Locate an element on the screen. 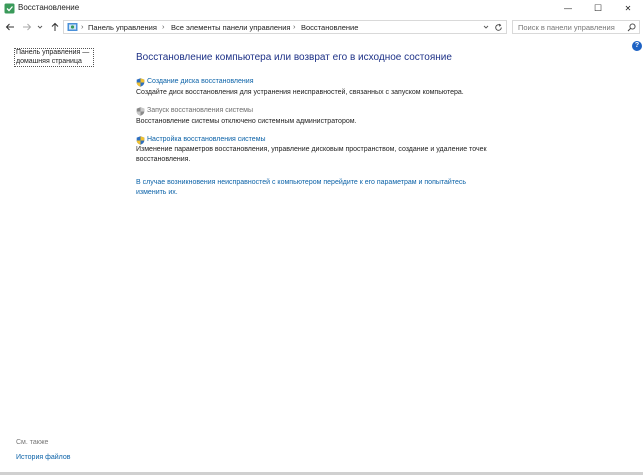 This screenshot has height=475, width=643. maximize-icon: ☐ is located at coordinates (598, 8).